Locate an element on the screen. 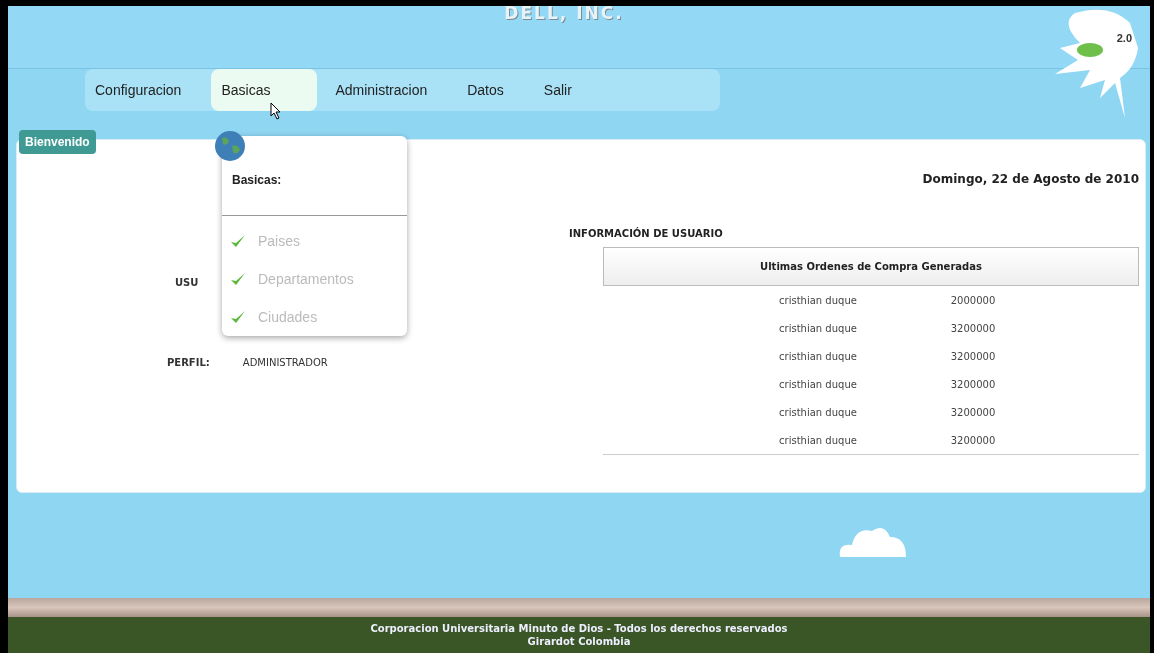 This screenshot has height=653, width=1154. menu-item: Salir is located at coordinates (557, 90).